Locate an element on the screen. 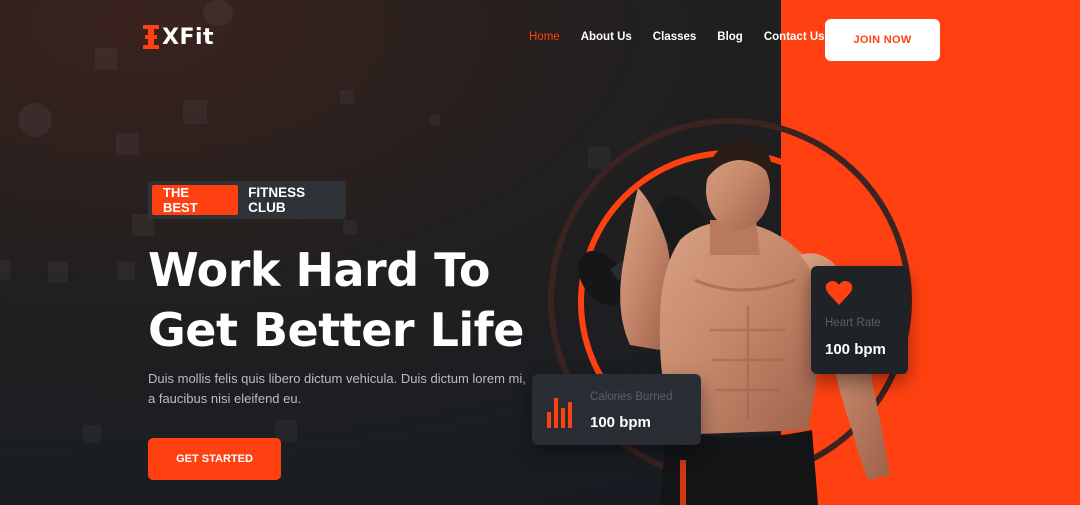 The height and width of the screenshot is (505, 1080). heart-icon is located at coordinates (839, 293).